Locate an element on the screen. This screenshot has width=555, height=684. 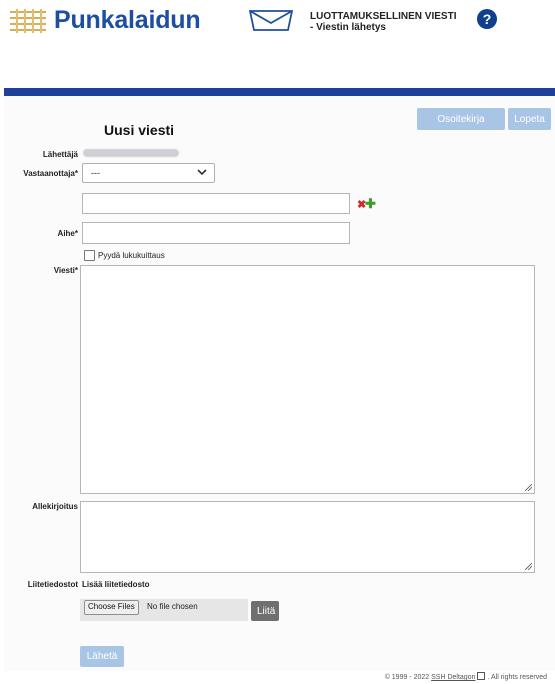
read-receipt-label: Pyydä lukukuittaus is located at coordinates (131, 255).